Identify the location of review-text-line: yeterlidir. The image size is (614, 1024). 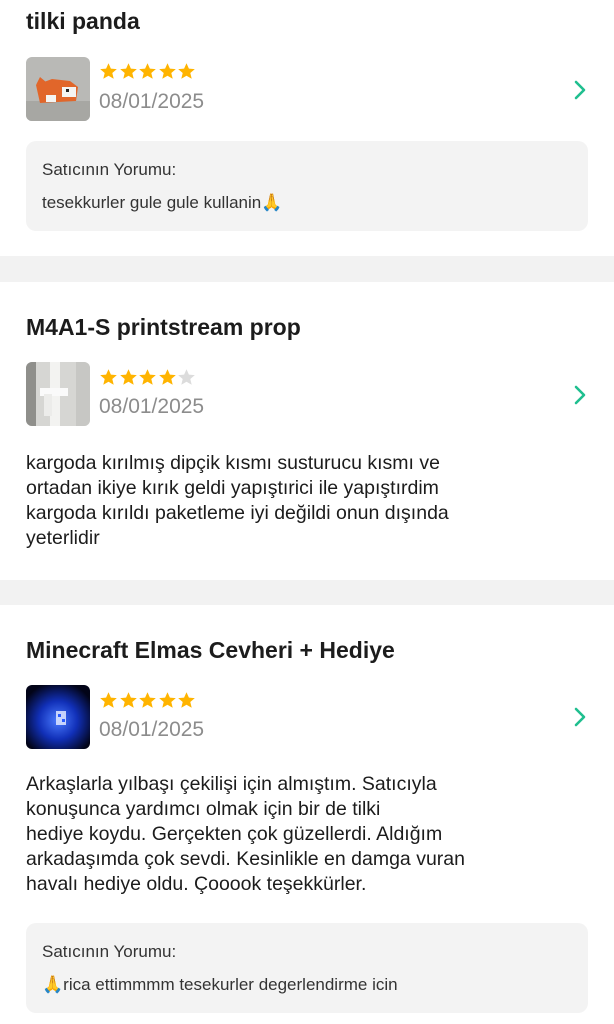
(63, 538).